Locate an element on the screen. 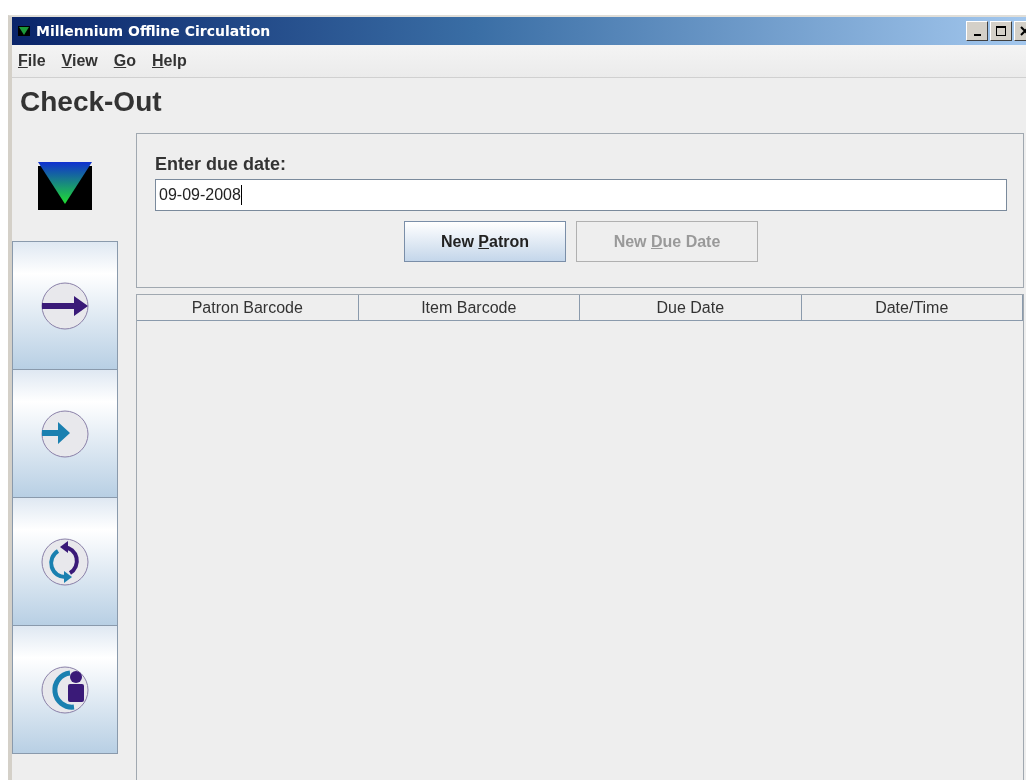 The width and height of the screenshot is (1026, 780). action-button: New Patron is located at coordinates (485, 241).